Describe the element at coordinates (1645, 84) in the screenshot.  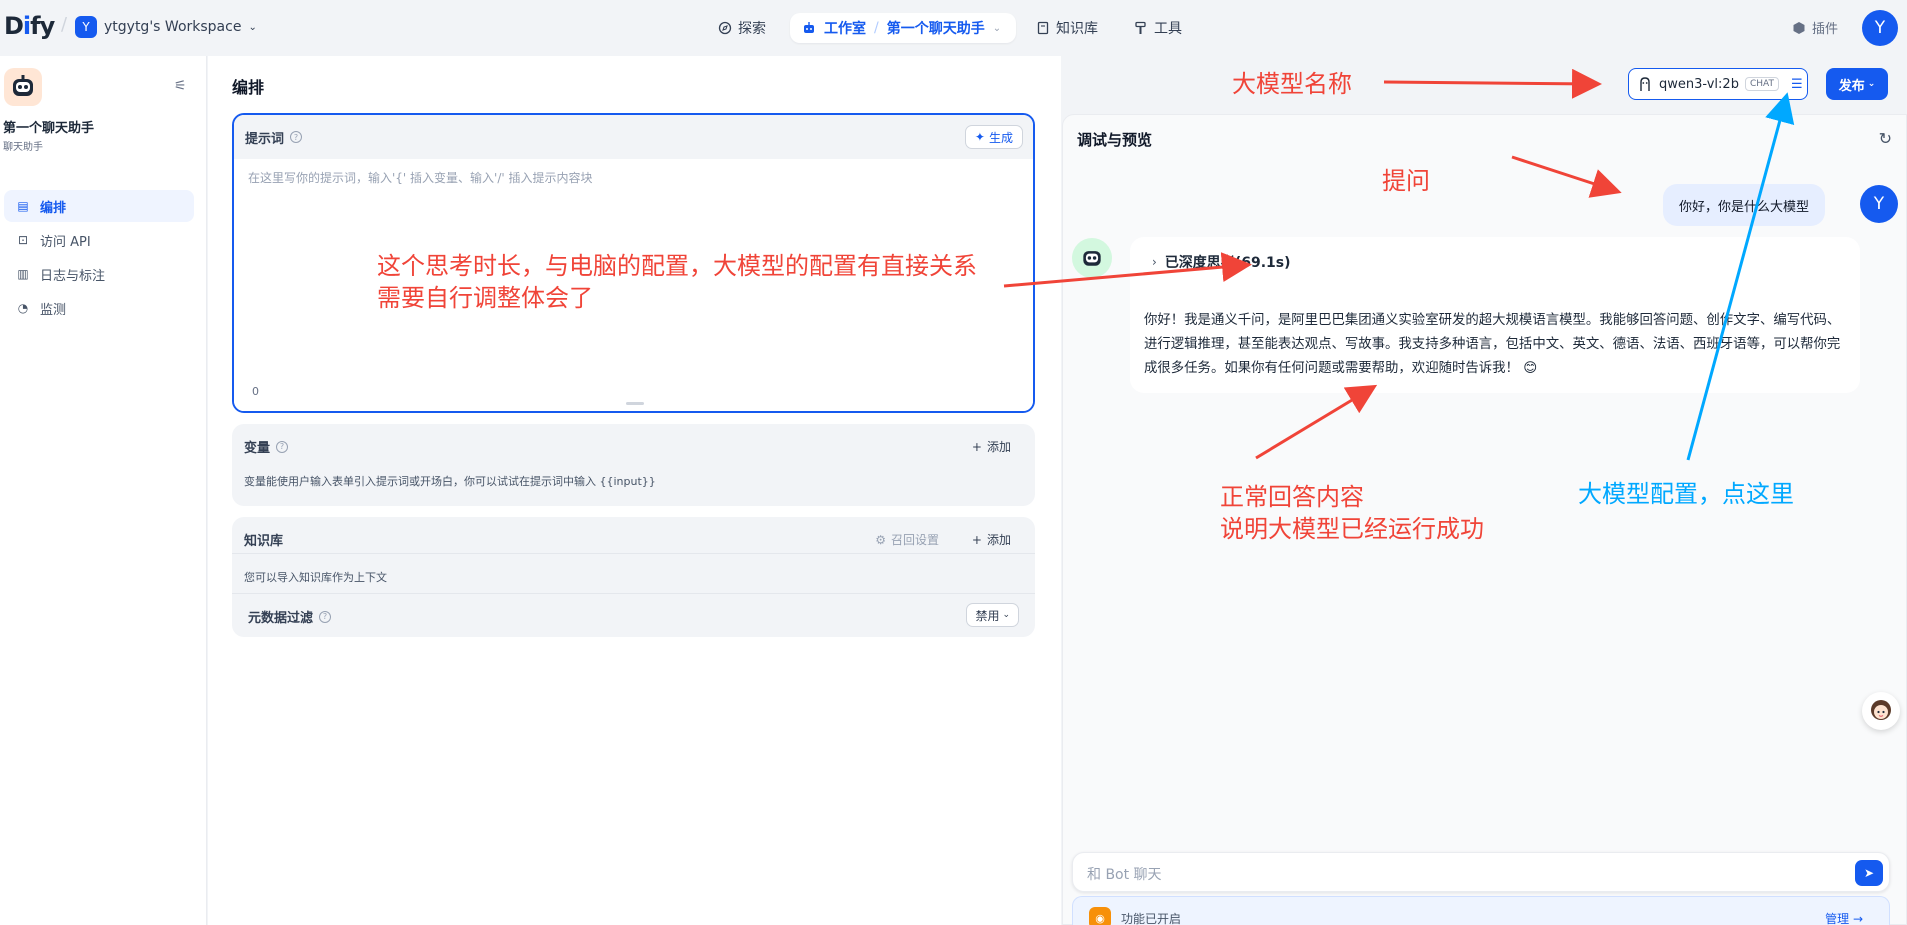
I see `llama-icon` at that location.